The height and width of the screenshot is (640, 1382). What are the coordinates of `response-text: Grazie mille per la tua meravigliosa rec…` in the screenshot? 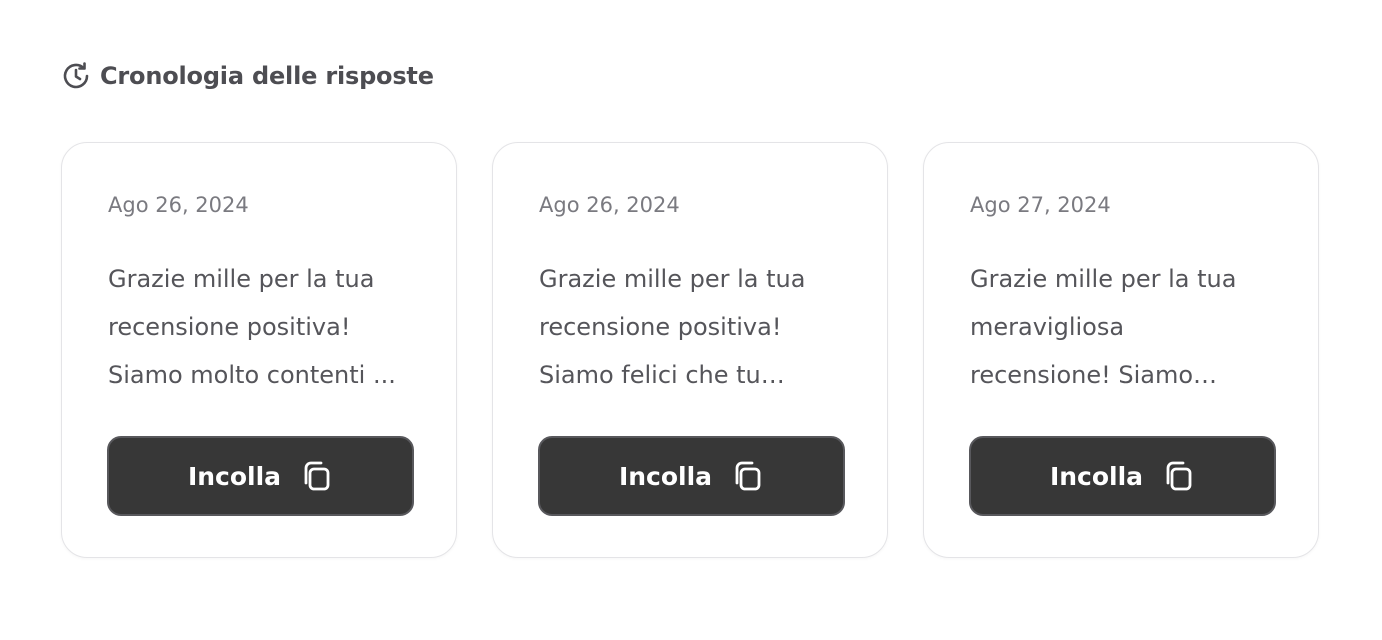 It's located at (1103, 327).